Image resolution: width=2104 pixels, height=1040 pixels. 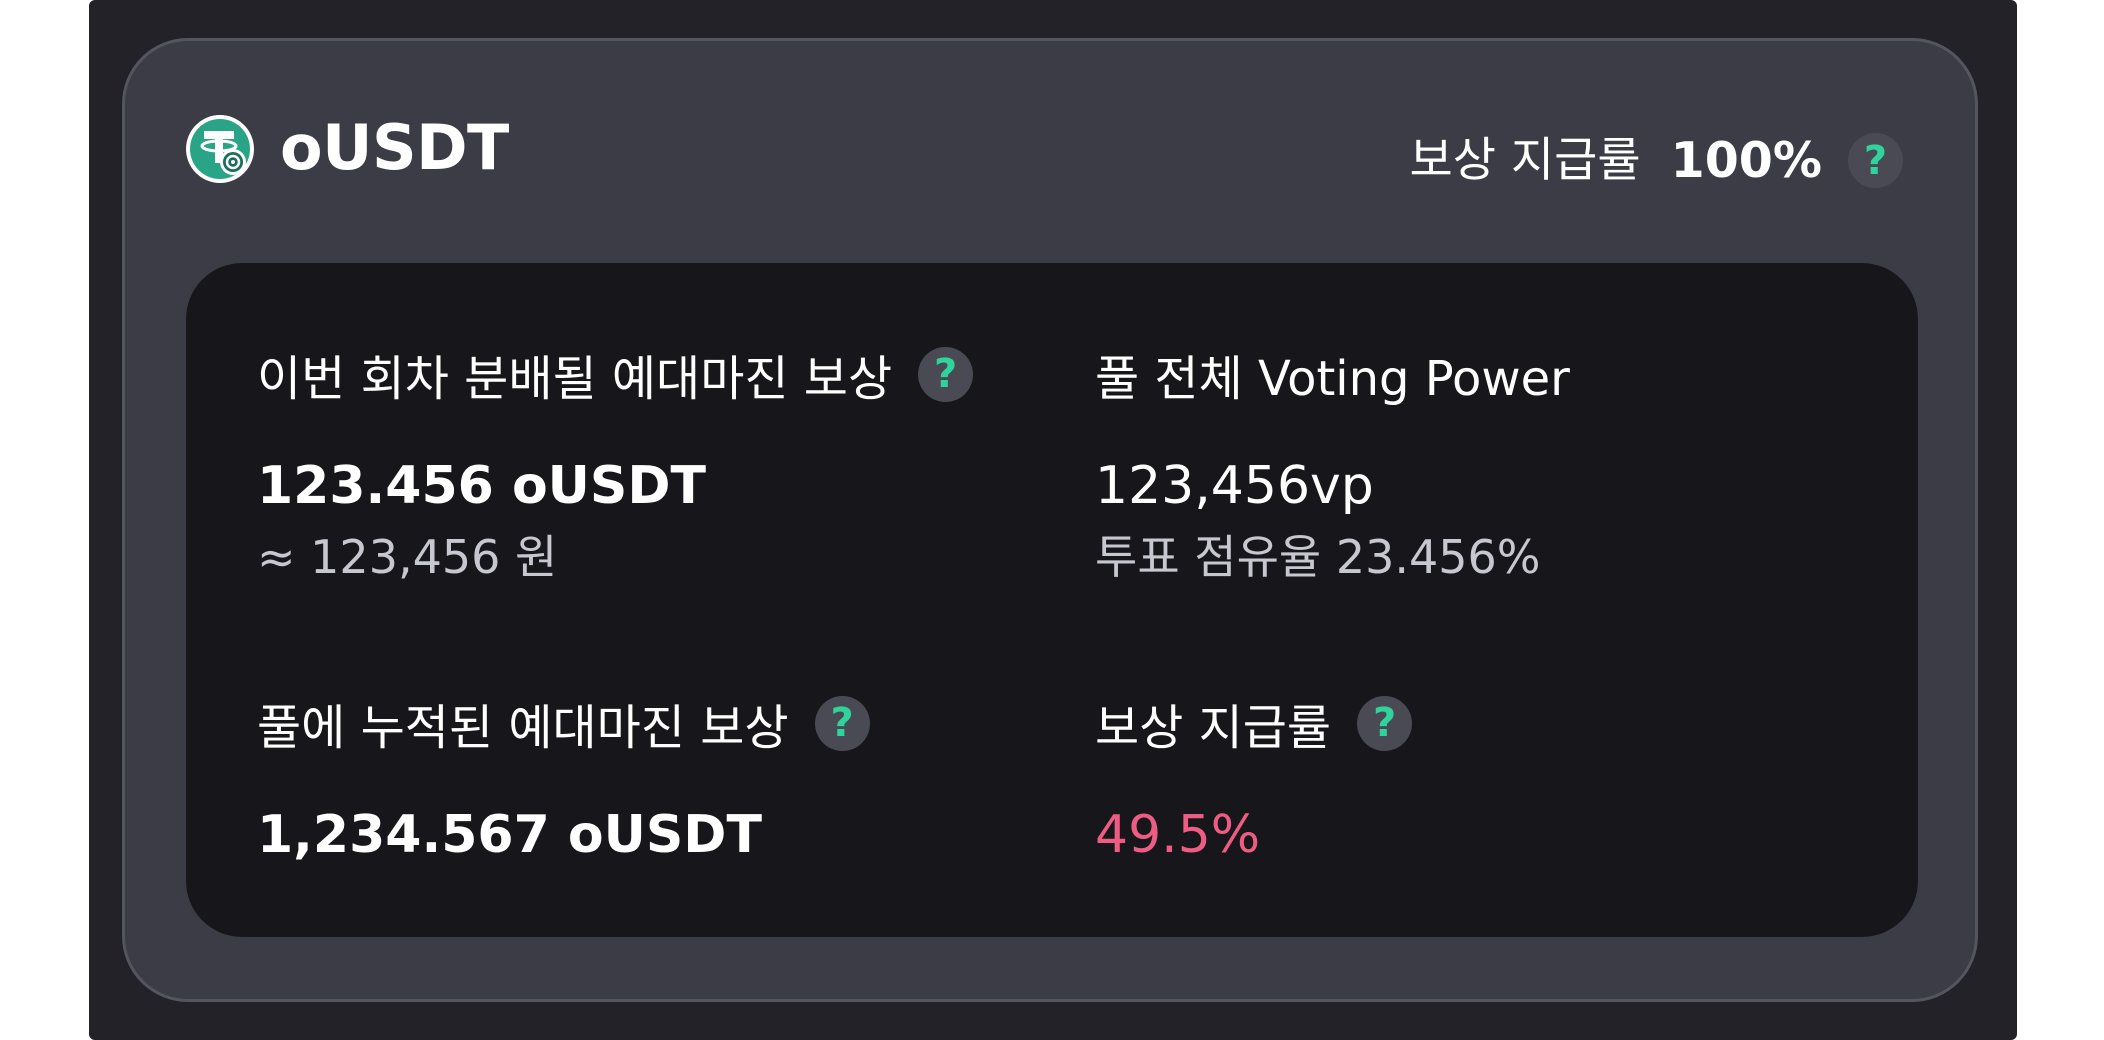 I want to click on accumulated-reward-section: 풀에 누적된 예대마진 보상 ? 1,234.567 oUSDT, so click(x=563, y=777).